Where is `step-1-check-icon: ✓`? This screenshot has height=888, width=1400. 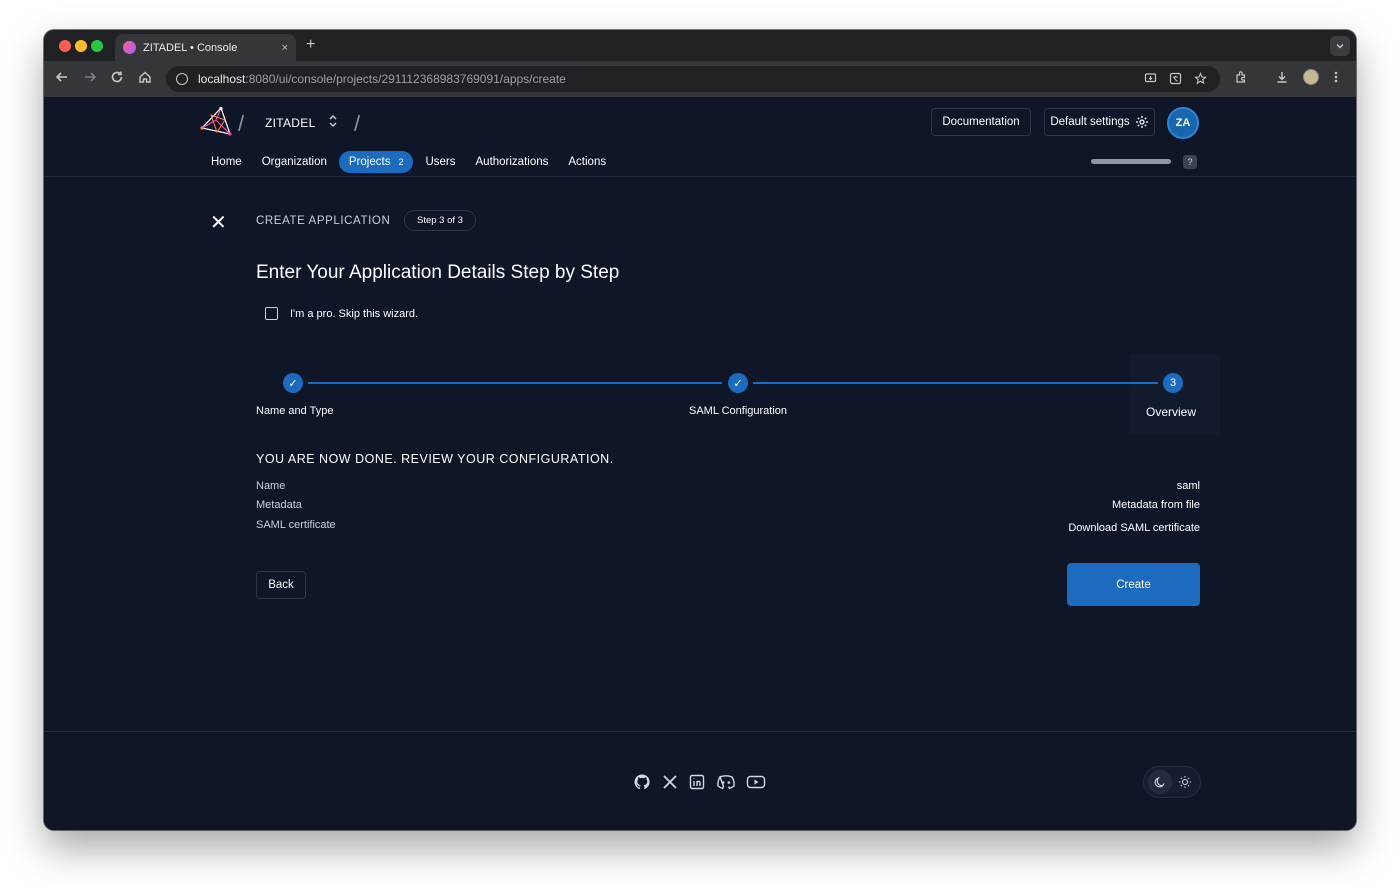 step-1-check-icon: ✓ is located at coordinates (293, 383).